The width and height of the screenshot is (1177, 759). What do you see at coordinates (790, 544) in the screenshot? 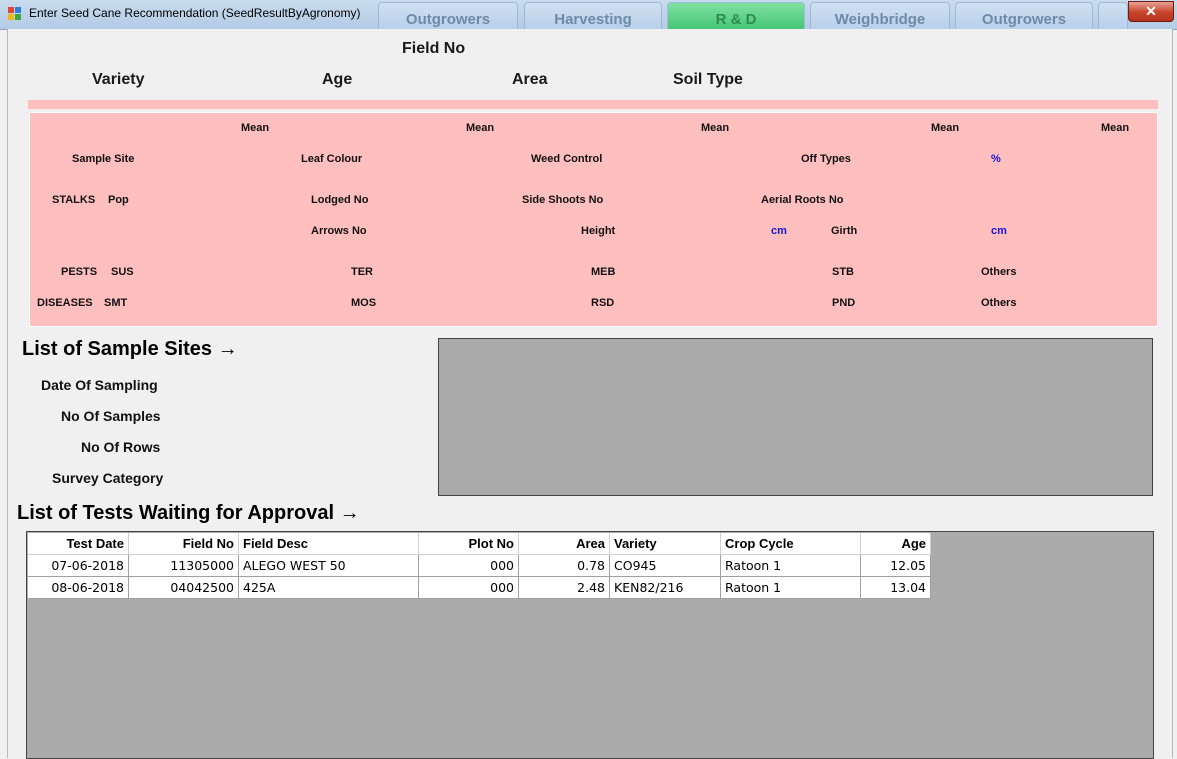
I see `col-crop-cycle: Crop Cycle` at bounding box center [790, 544].